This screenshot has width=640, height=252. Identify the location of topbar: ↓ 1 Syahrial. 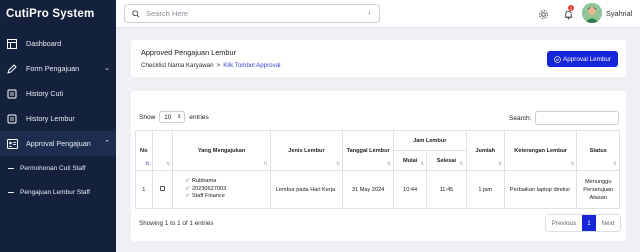
(378, 14).